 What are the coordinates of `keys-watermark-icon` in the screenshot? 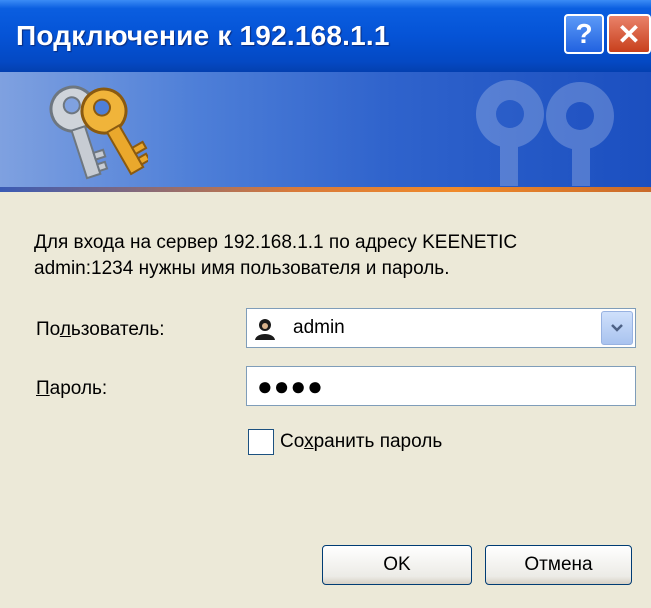 It's located at (545, 133).